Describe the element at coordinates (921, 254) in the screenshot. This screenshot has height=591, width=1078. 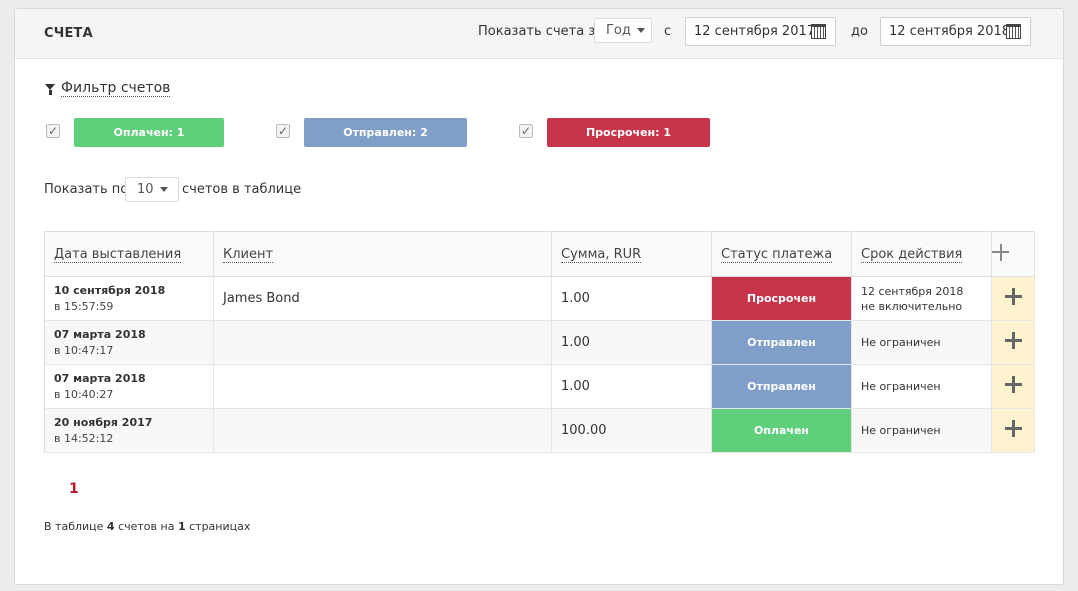
I see `column-validity: Срок действия` at that location.